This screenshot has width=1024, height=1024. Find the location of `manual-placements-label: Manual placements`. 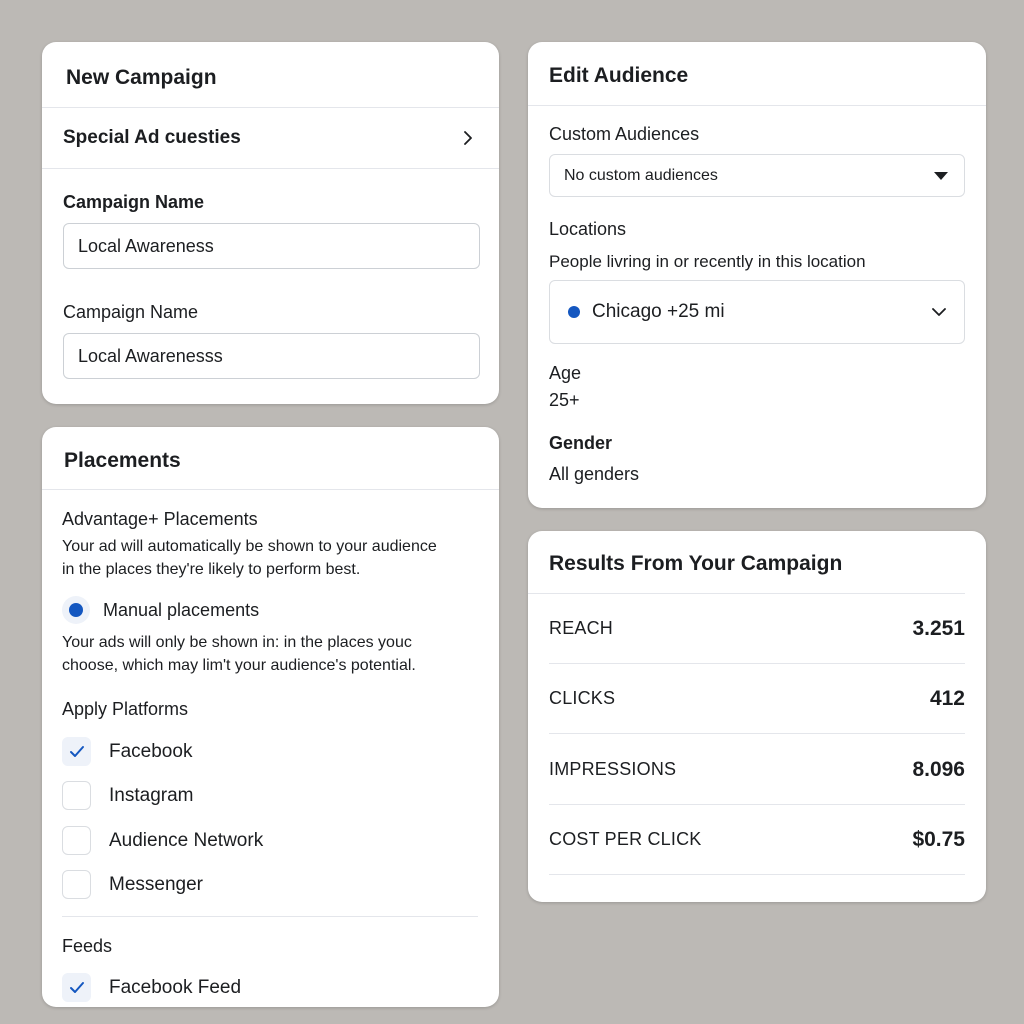

manual-placements-label: Manual placements is located at coordinates (181, 609).